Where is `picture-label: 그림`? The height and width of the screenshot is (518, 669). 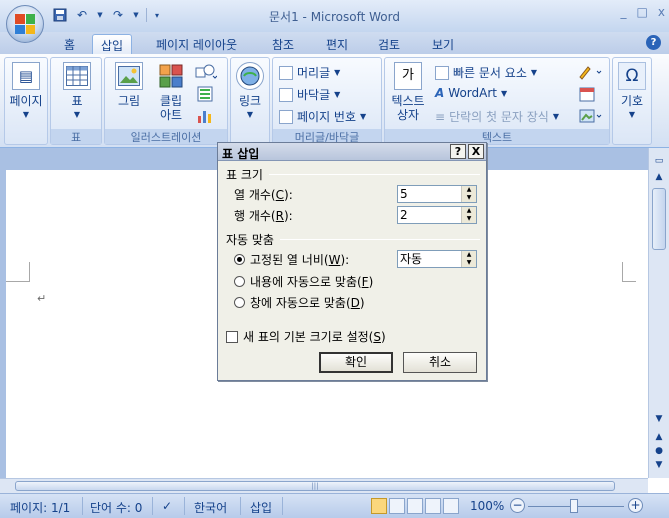
picture-label: 그림 is located at coordinates (129, 101).